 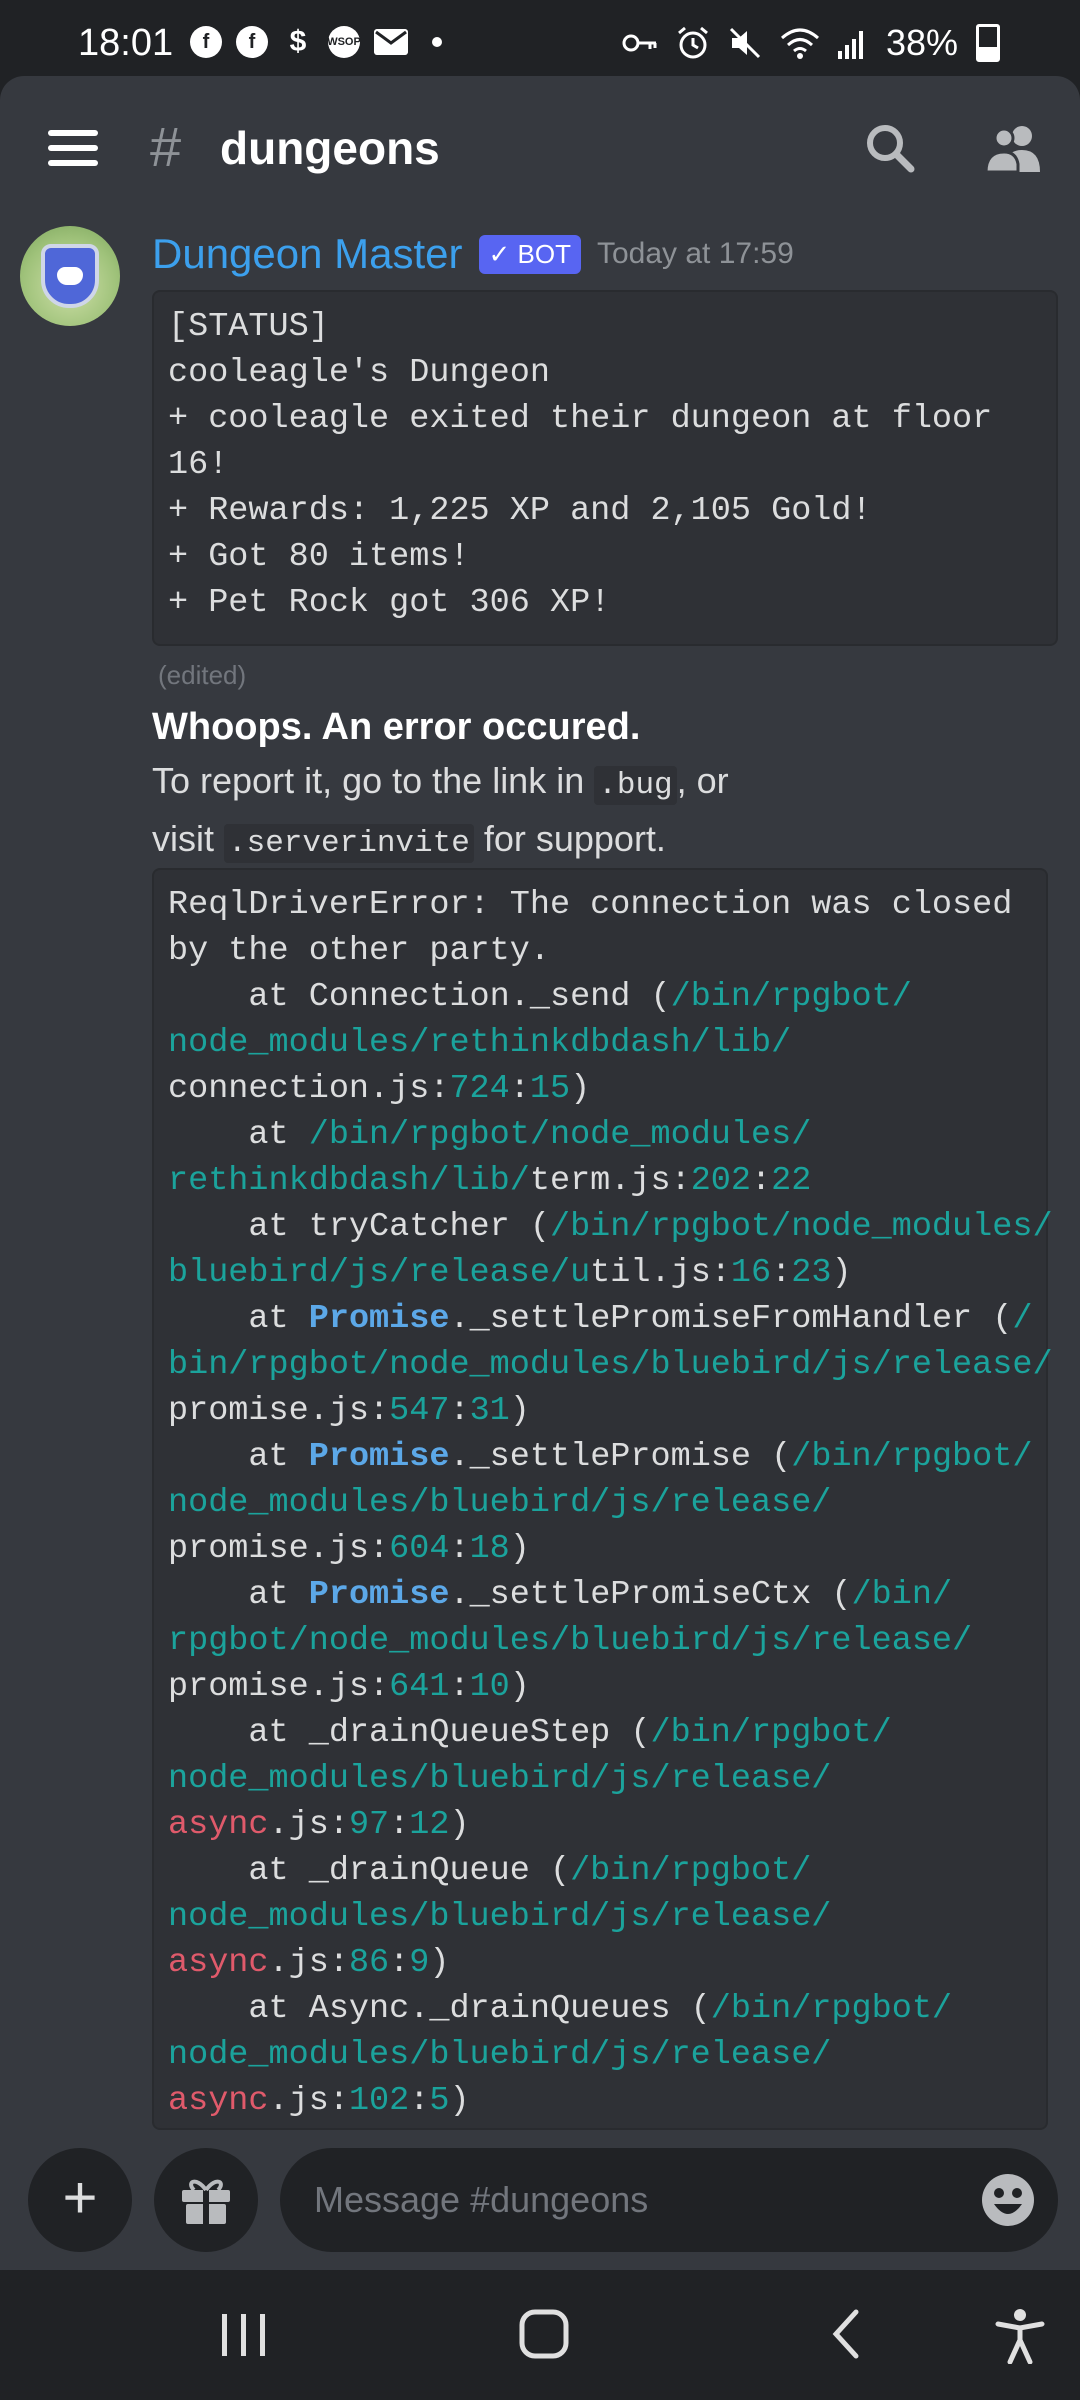 I want to click on gift-button, so click(x=206, y=2200).